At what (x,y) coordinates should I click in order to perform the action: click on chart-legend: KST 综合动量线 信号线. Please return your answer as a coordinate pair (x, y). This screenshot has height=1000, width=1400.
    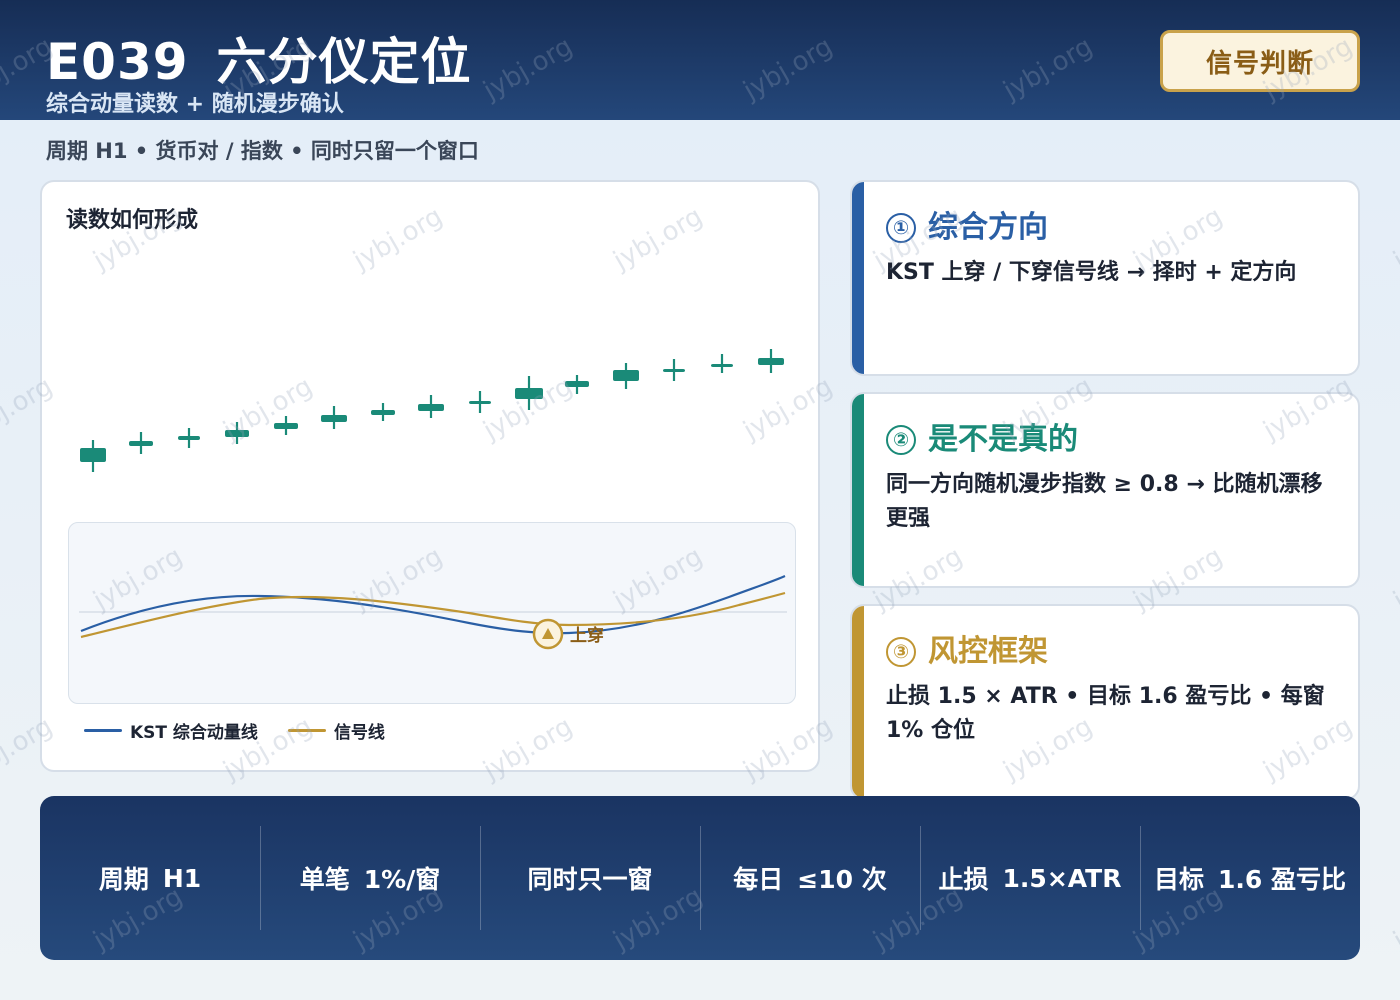
    Looking at the image, I should click on (249, 730).